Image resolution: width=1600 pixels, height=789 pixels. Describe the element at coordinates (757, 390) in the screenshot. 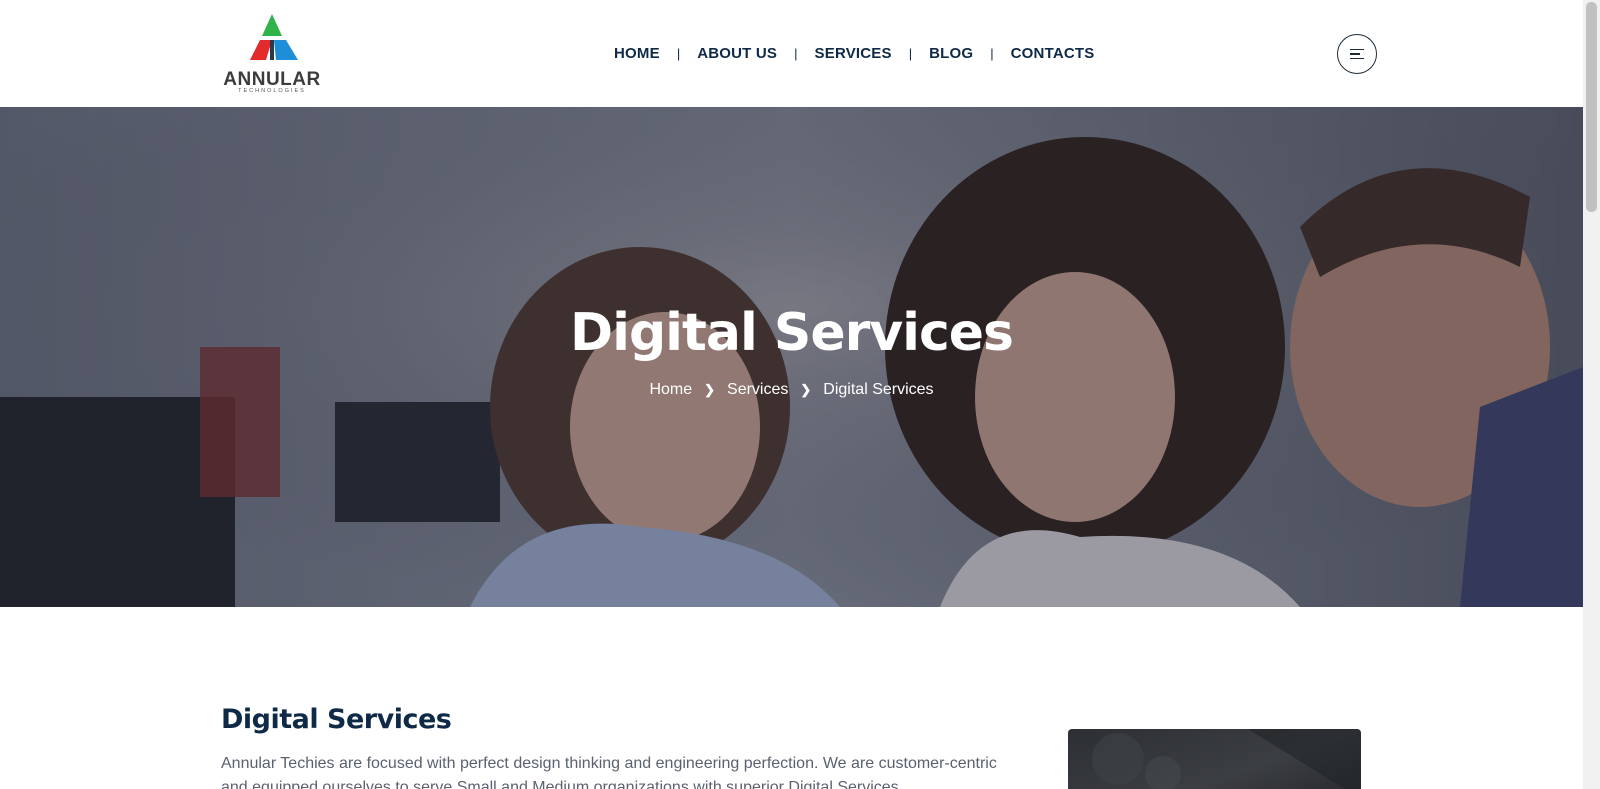

I see `breadcrumb-services: Services` at that location.